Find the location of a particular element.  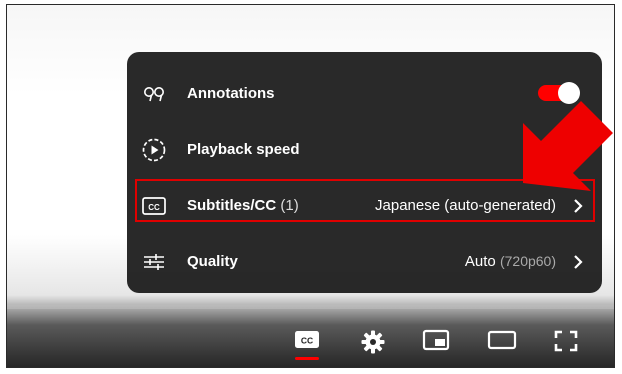

subtitles-value: Japanese (auto-generated) is located at coordinates (465, 205).